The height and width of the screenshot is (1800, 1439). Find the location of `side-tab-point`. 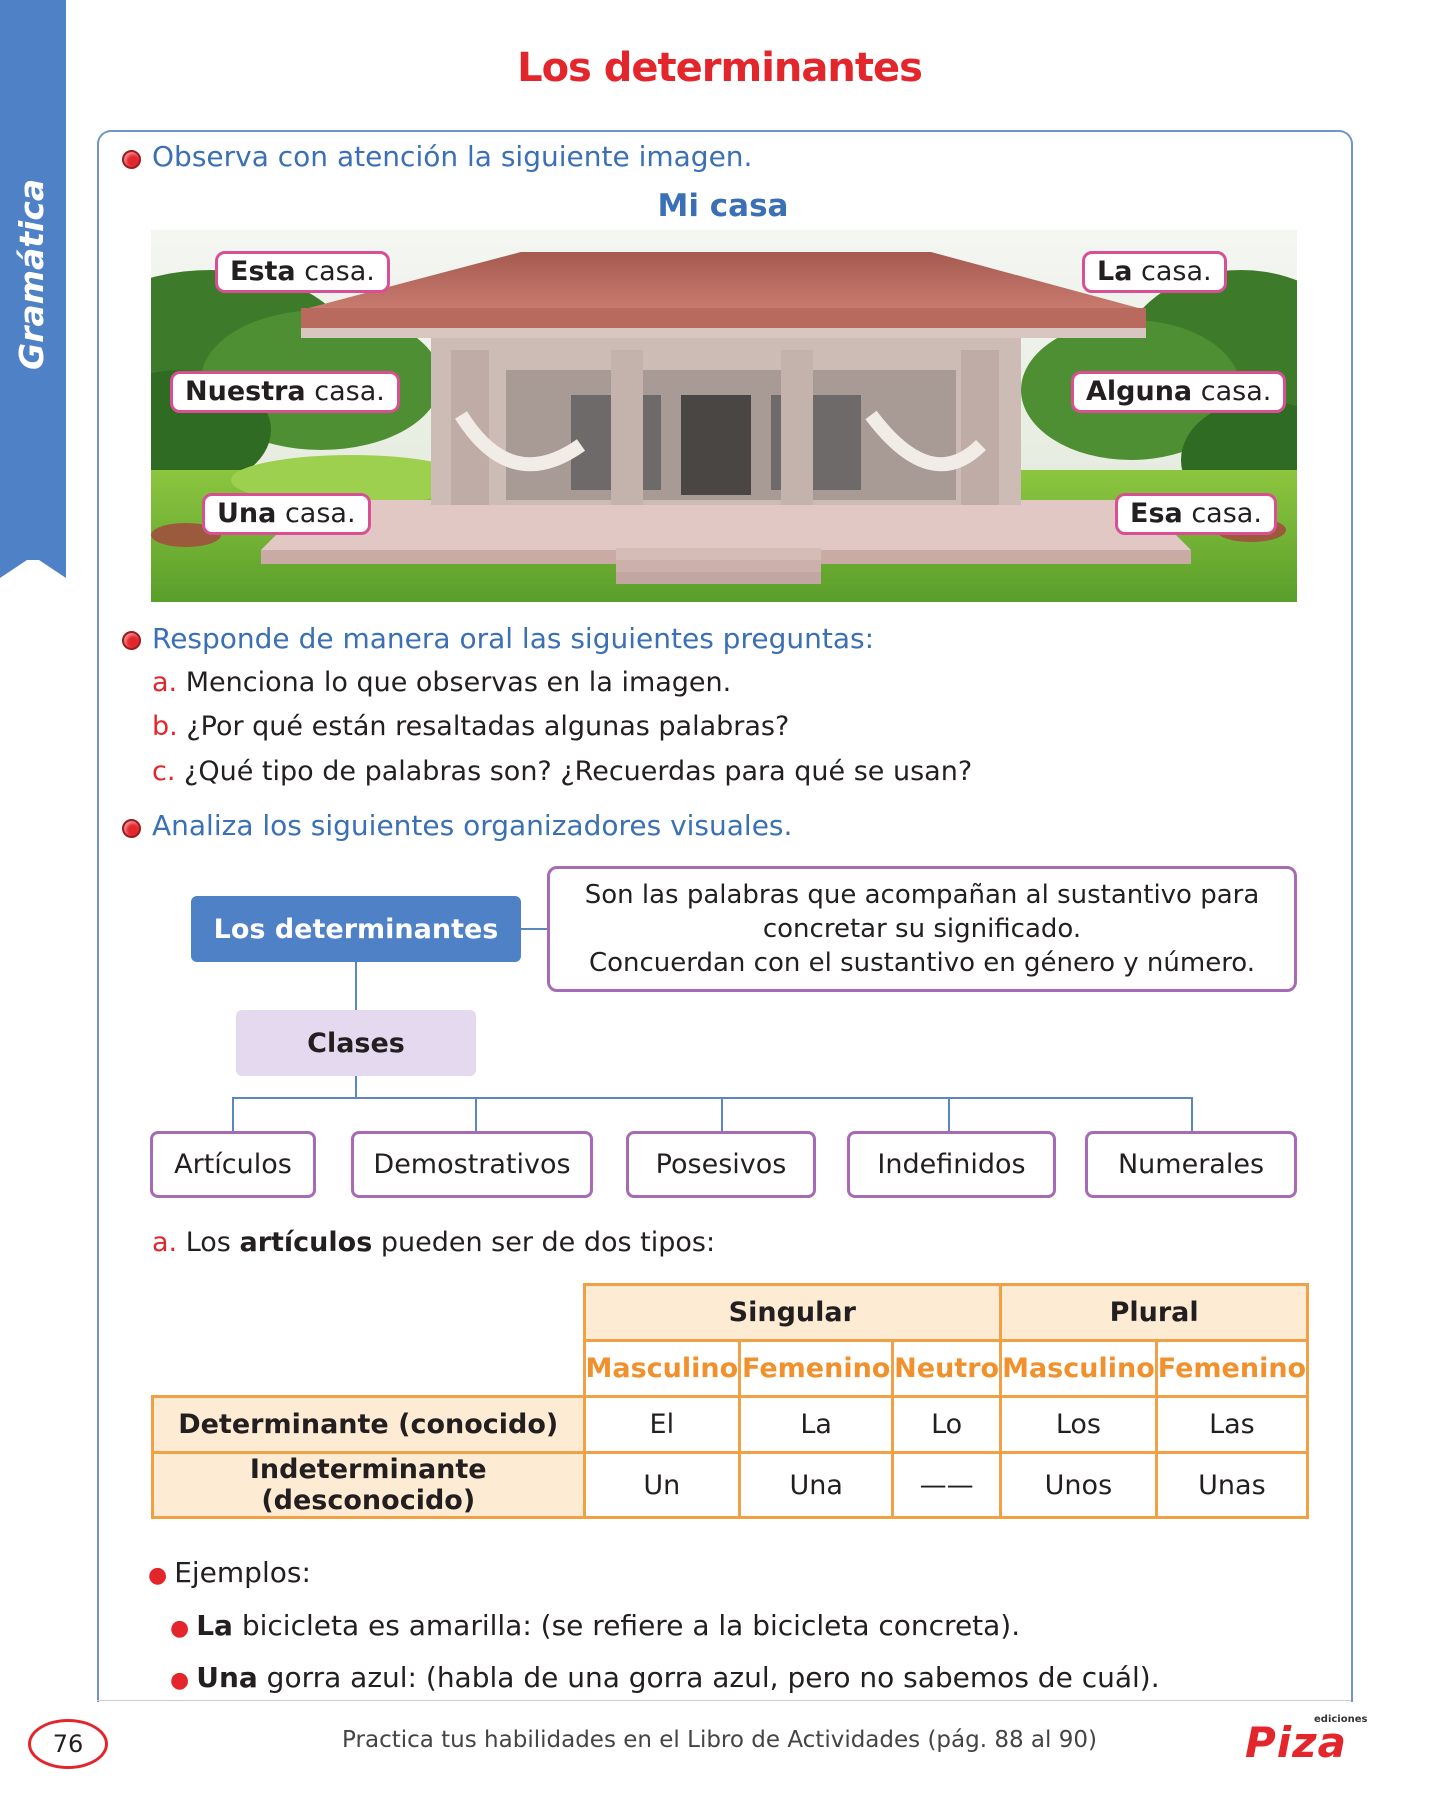

side-tab-point is located at coordinates (33, 567).